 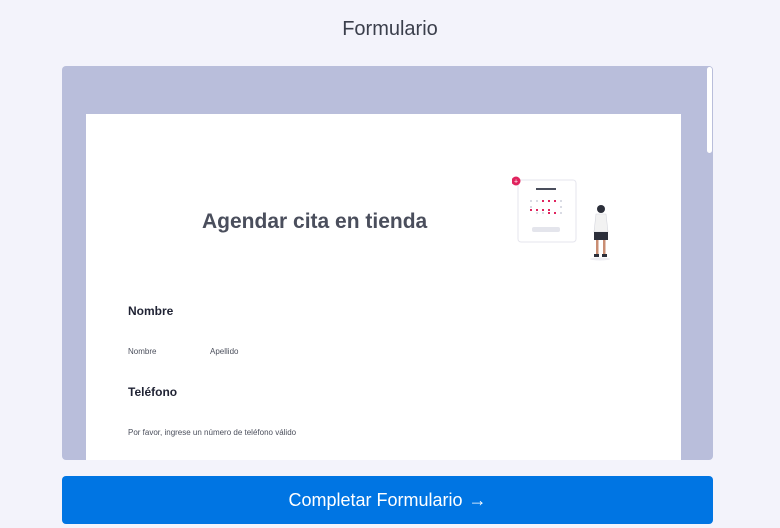 I want to click on arrow-right-icon: →, so click(x=477, y=499).